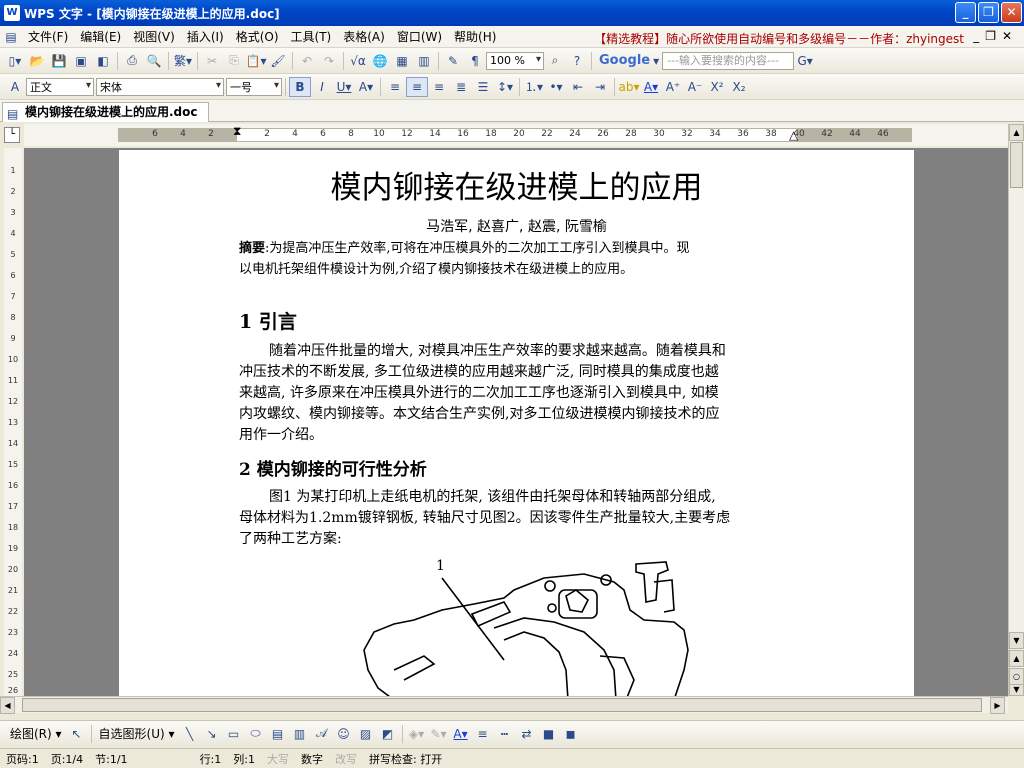 Image resolution: width=1024 pixels, height=768 pixels. What do you see at coordinates (479, 392) in the screenshot?
I see `section-1-line: 来越高, 许多原来在冲压模具外进行的二次加工工序也逐渐引入到模具中, 如模` at bounding box center [479, 392].